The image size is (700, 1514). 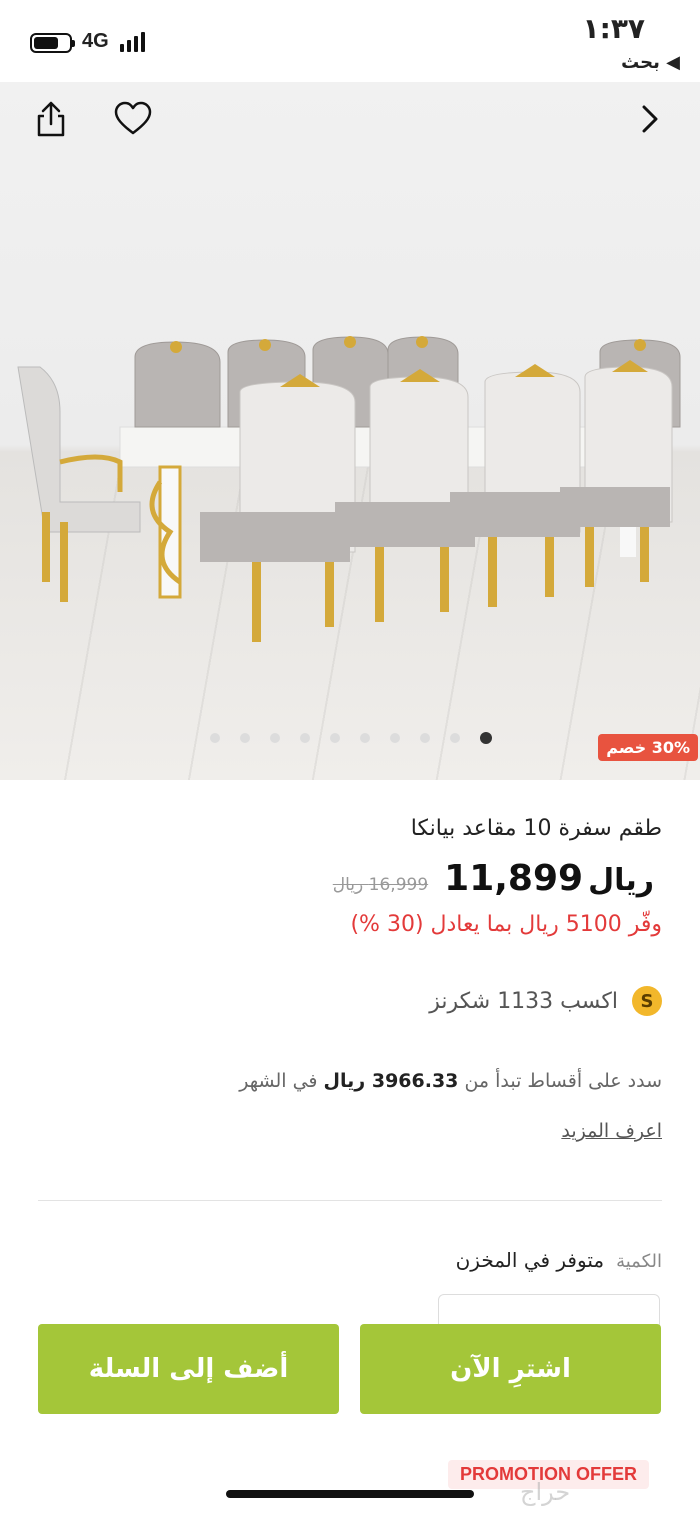 I want to click on battery-icon, so click(x=52, y=43).